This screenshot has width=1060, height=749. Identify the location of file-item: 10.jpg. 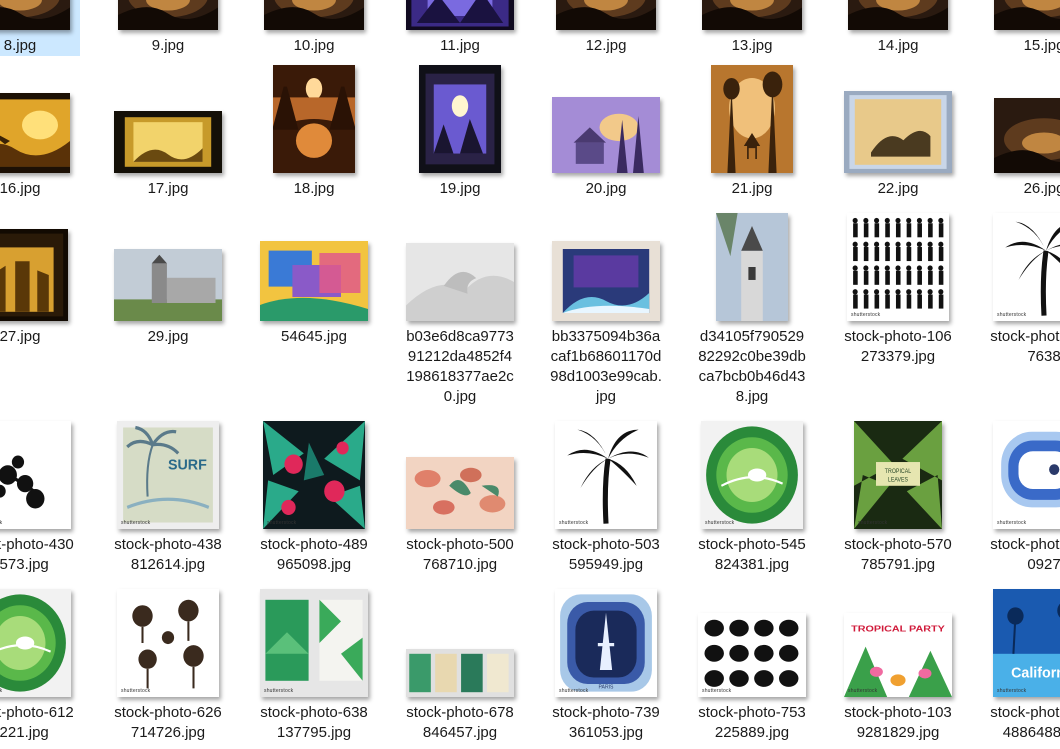
(314, 28).